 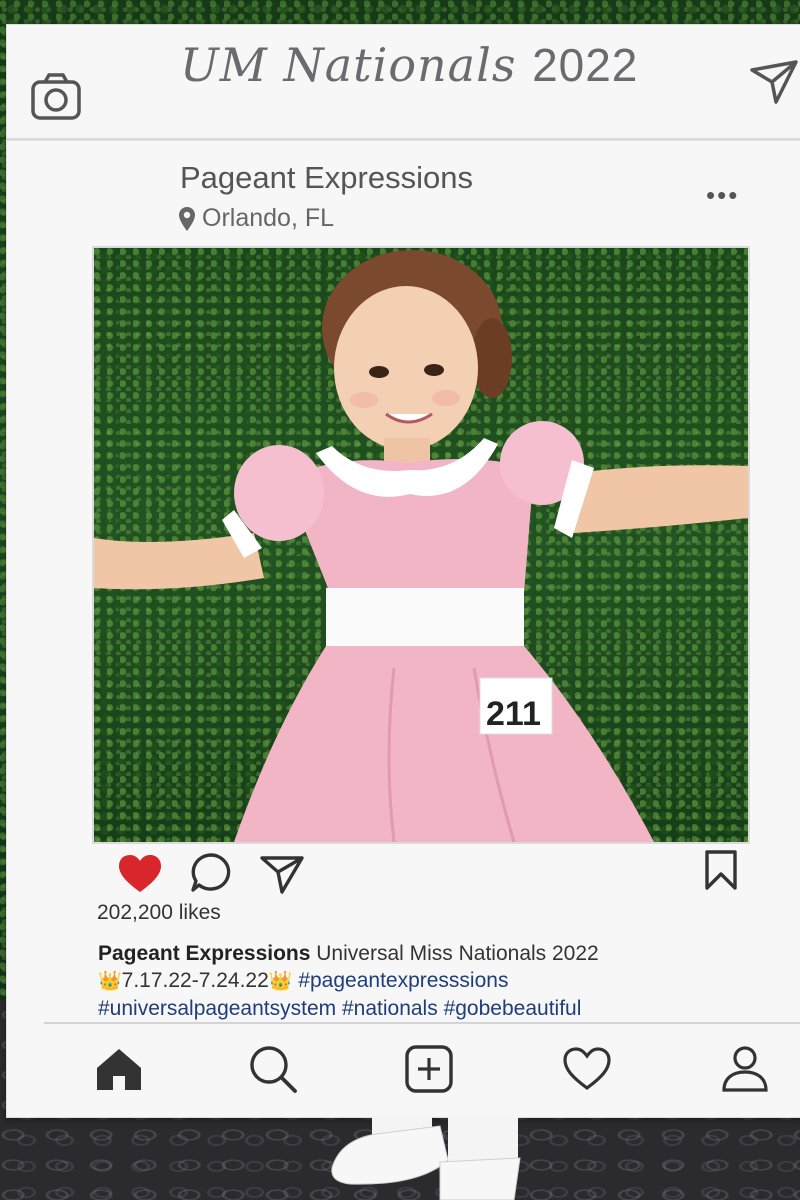 What do you see at coordinates (390, 1155) in the screenshot?
I see `left-shoe` at bounding box center [390, 1155].